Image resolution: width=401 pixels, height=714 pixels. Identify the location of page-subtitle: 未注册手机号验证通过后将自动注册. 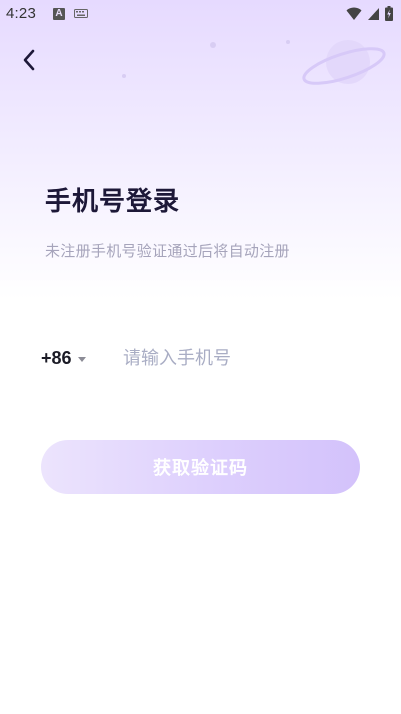
(167, 251).